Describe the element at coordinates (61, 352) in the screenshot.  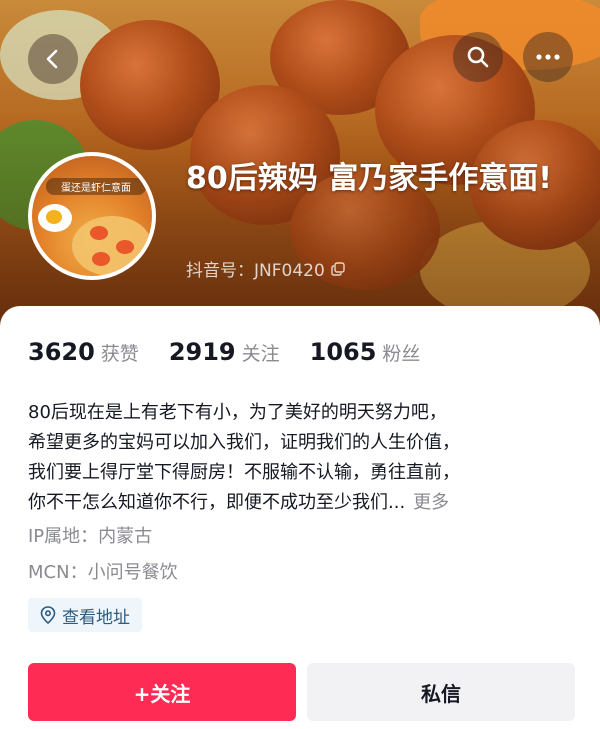
I see `stat-value: 3620` at that location.